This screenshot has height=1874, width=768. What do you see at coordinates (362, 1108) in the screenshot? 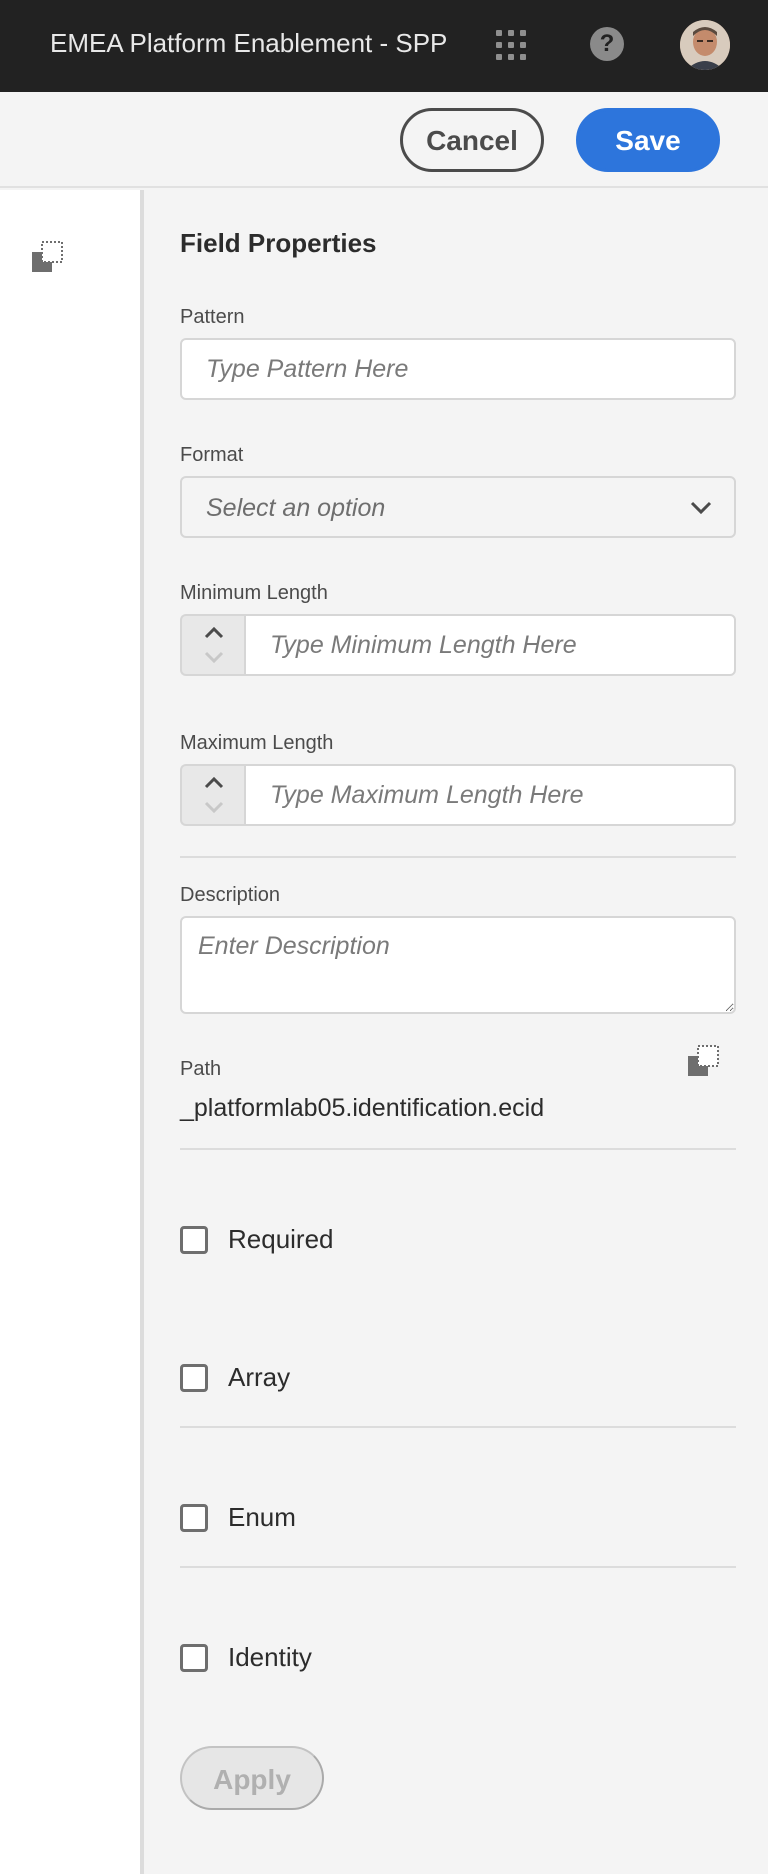
I see `path-value: _platformlab05.identification.ecid` at bounding box center [362, 1108].